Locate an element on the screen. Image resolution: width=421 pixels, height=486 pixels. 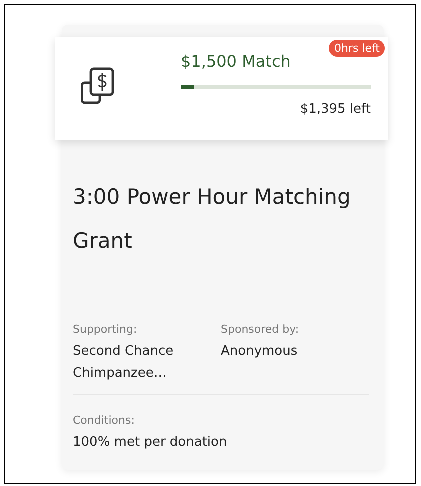
time-left-badge: 0hrs left is located at coordinates (357, 48).